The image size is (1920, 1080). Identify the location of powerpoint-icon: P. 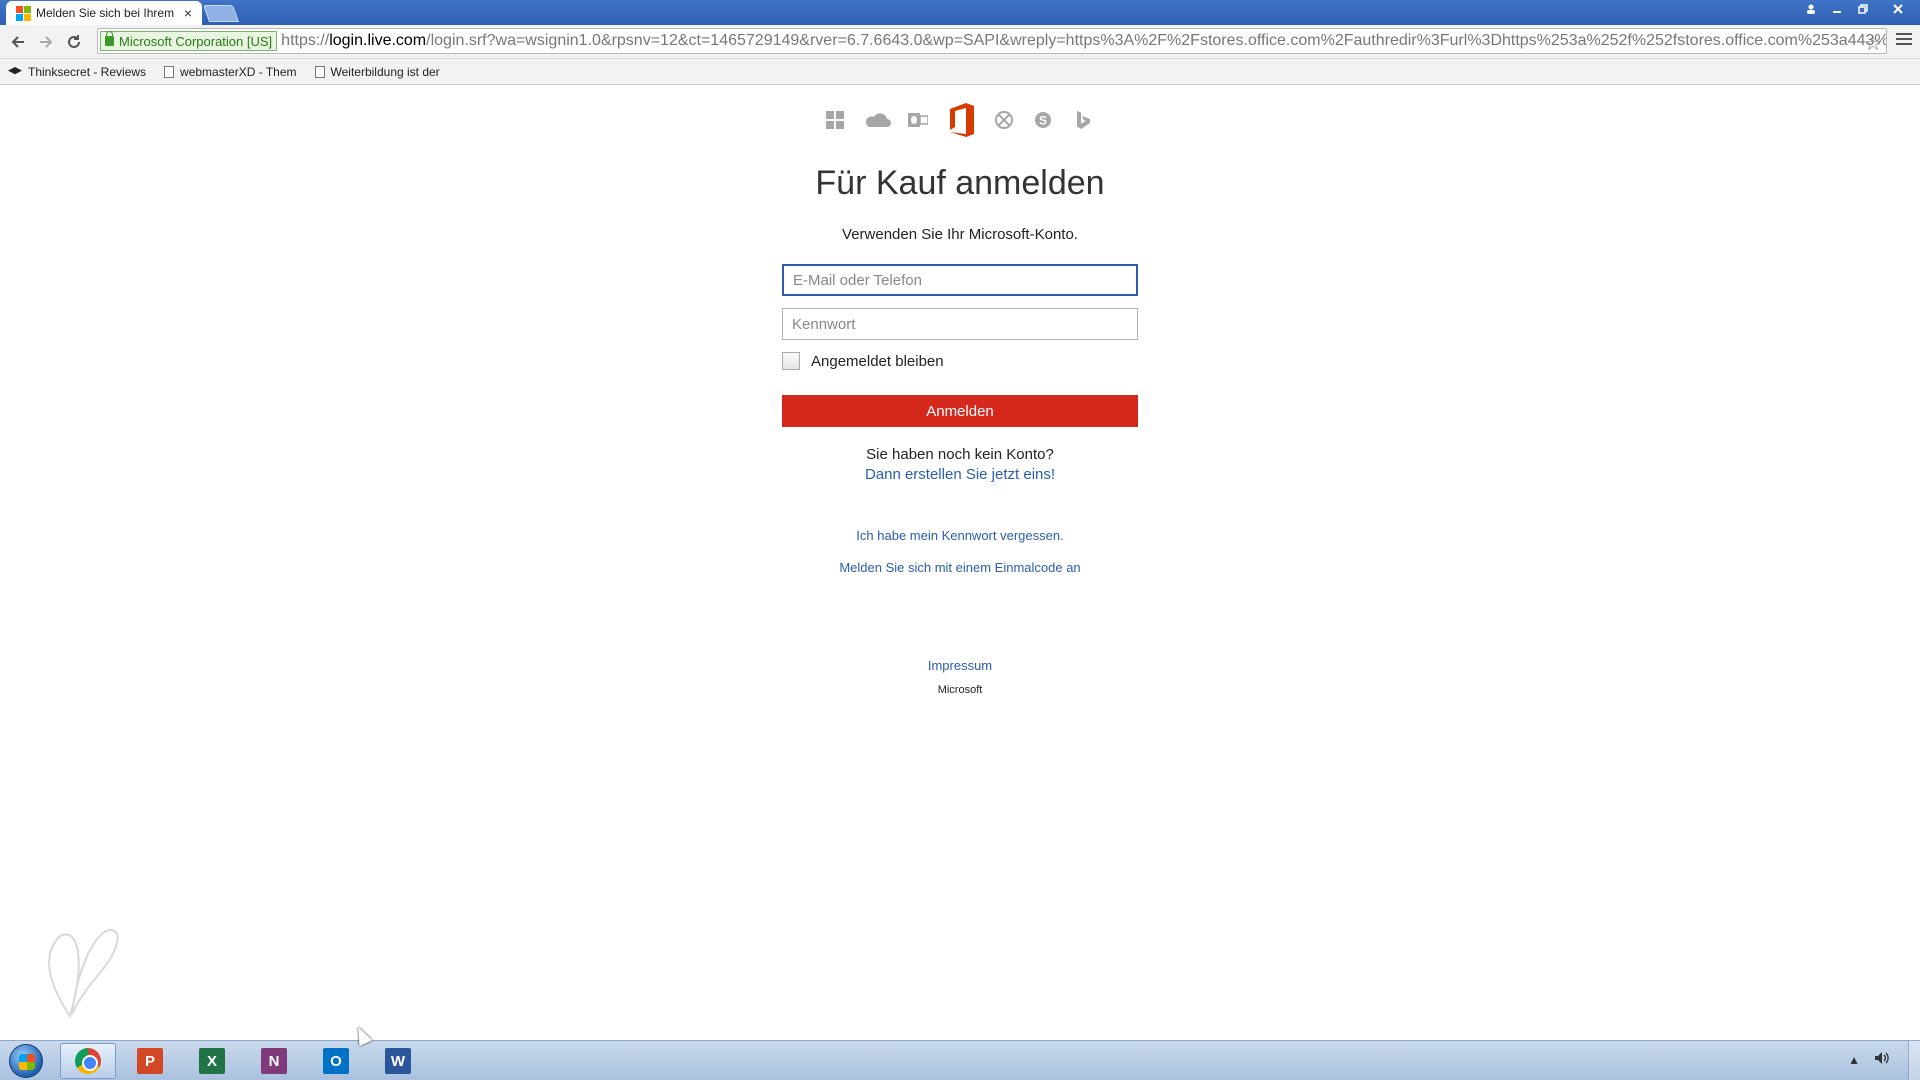
(150, 1061).